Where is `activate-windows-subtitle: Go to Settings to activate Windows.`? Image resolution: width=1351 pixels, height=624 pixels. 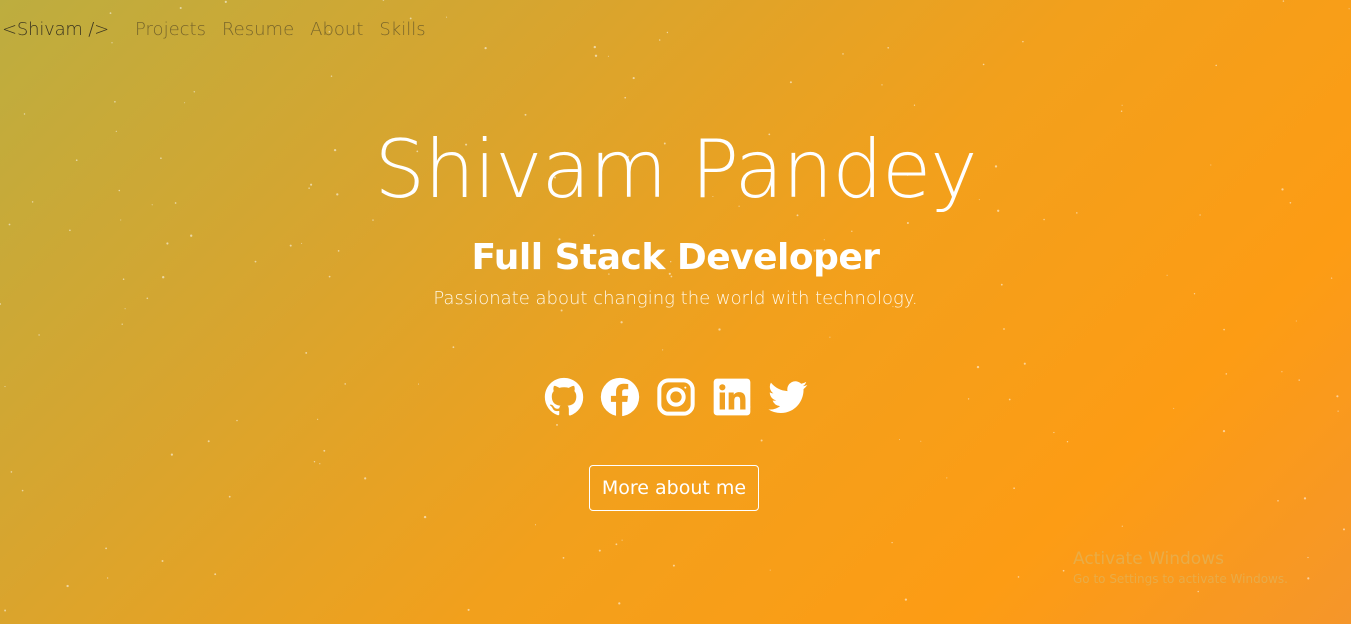
activate-windows-subtitle: Go to Settings to activate Windows. is located at coordinates (1180, 579).